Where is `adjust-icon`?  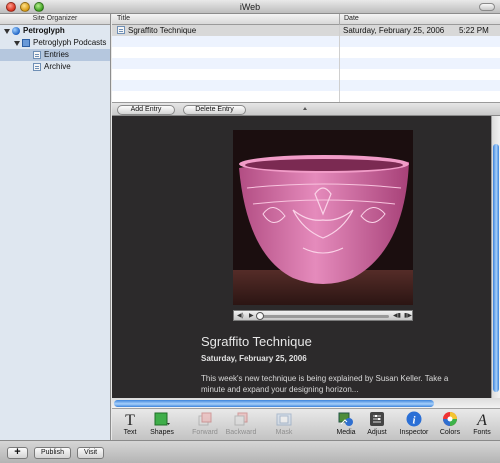
adjust-icon is located at coordinates (377, 419).